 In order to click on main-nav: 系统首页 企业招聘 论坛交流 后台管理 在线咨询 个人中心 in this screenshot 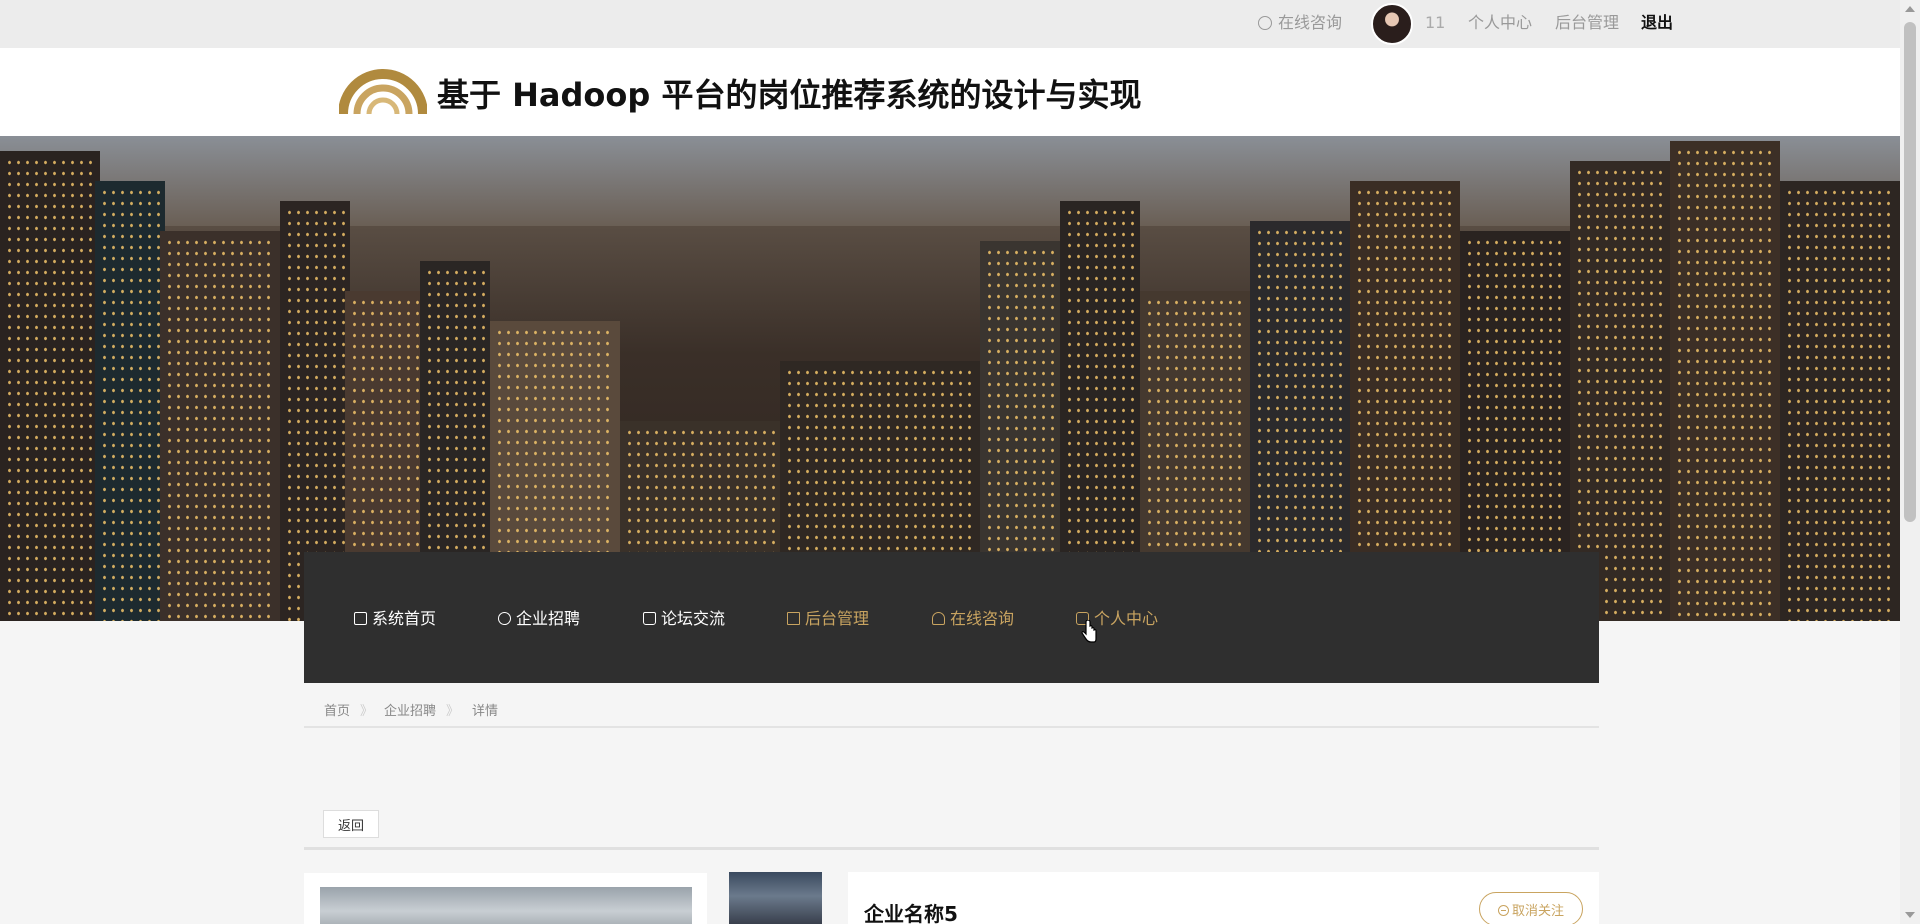, I will do `click(951, 617)`.